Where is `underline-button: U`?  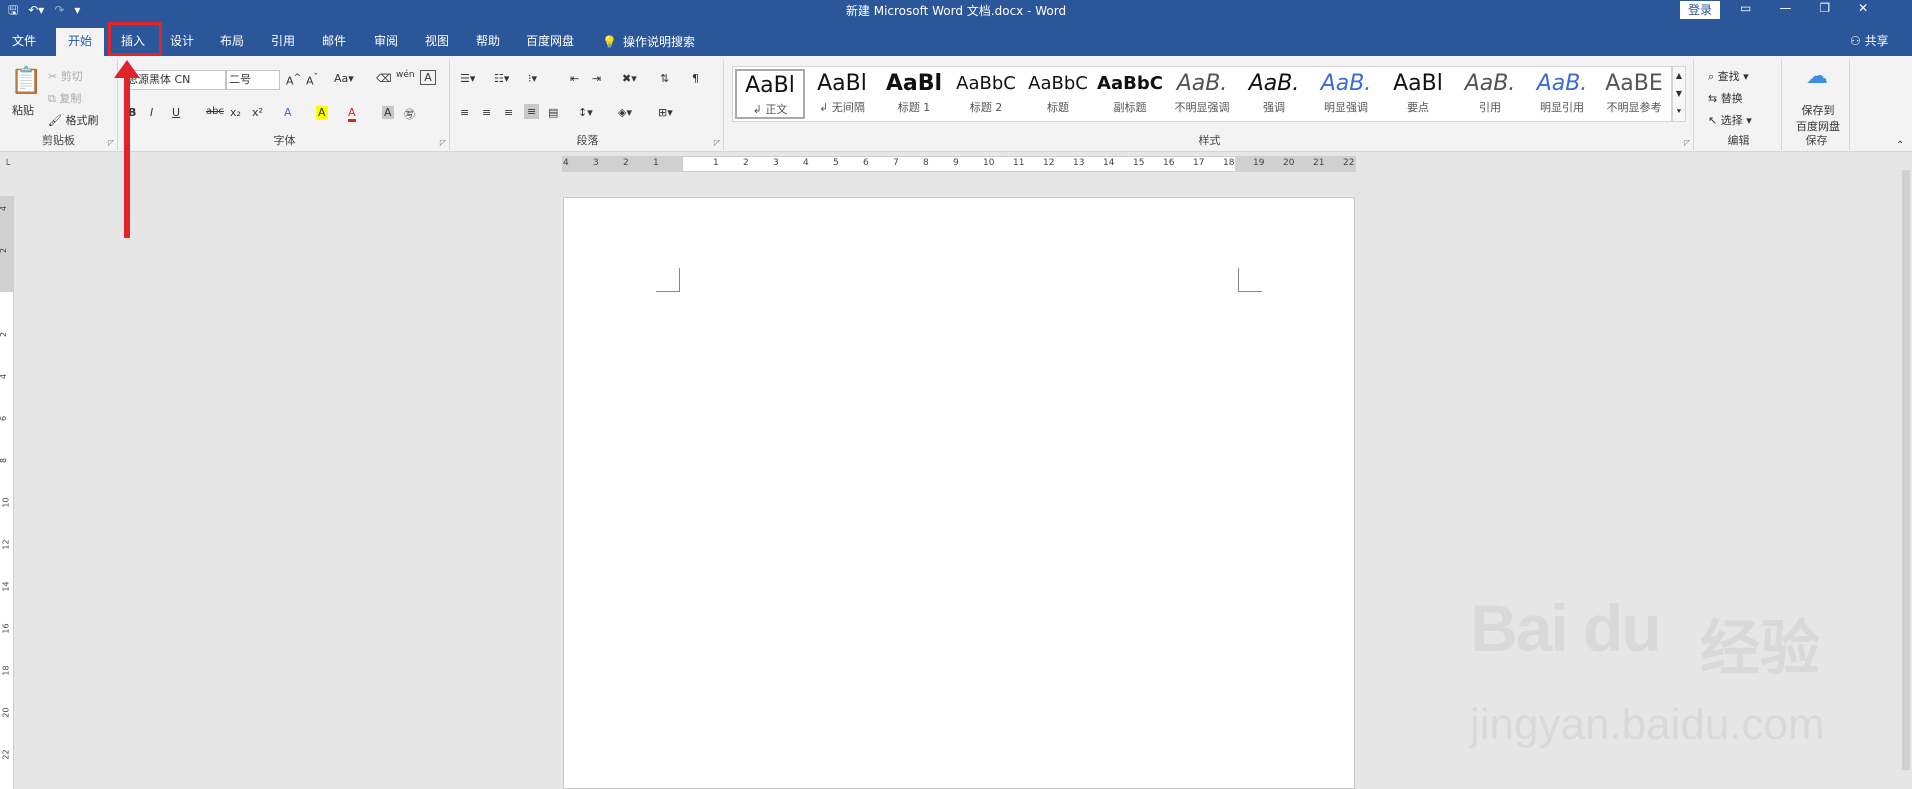 underline-button: U is located at coordinates (176, 112).